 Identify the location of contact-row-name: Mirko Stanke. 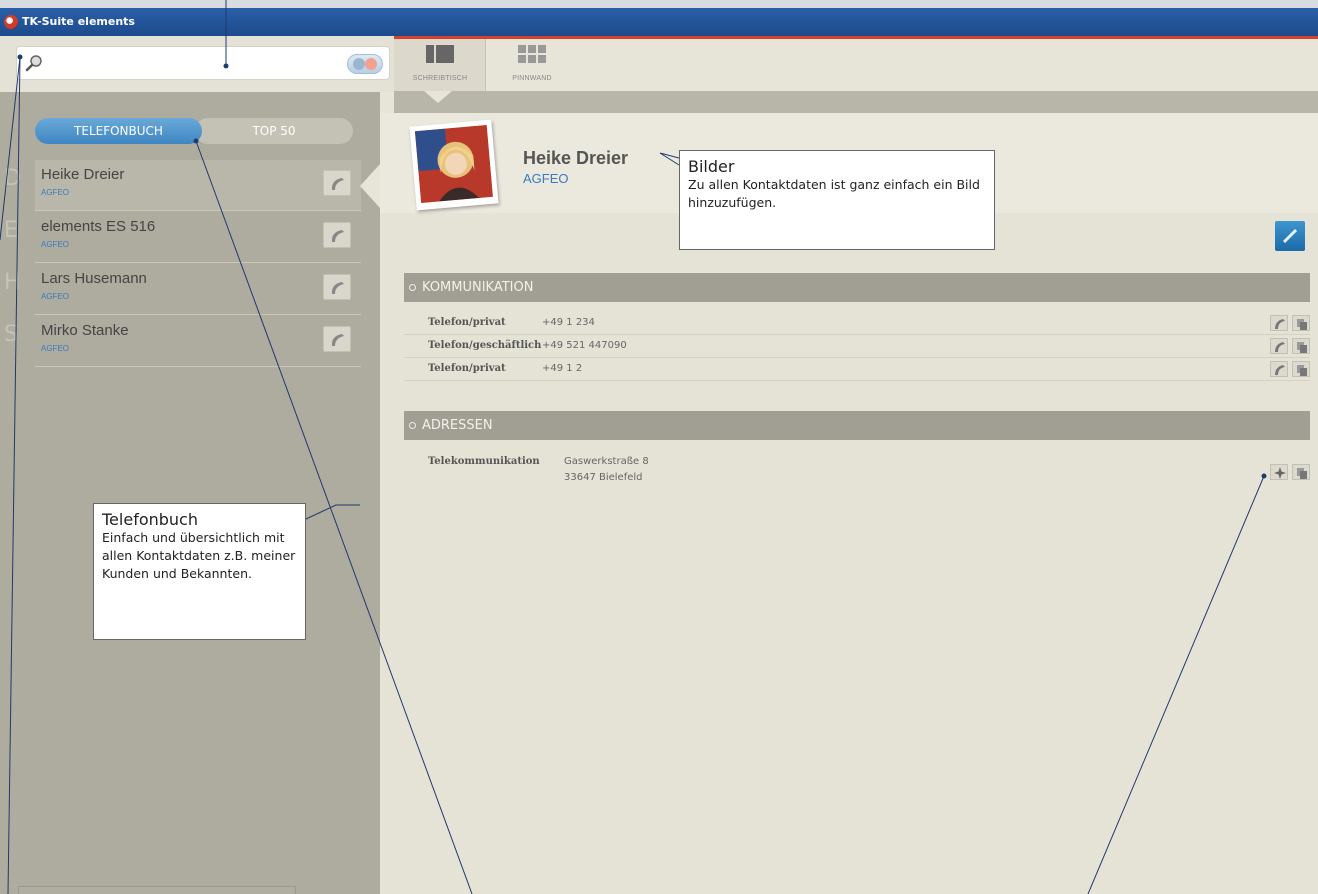
(85, 330).